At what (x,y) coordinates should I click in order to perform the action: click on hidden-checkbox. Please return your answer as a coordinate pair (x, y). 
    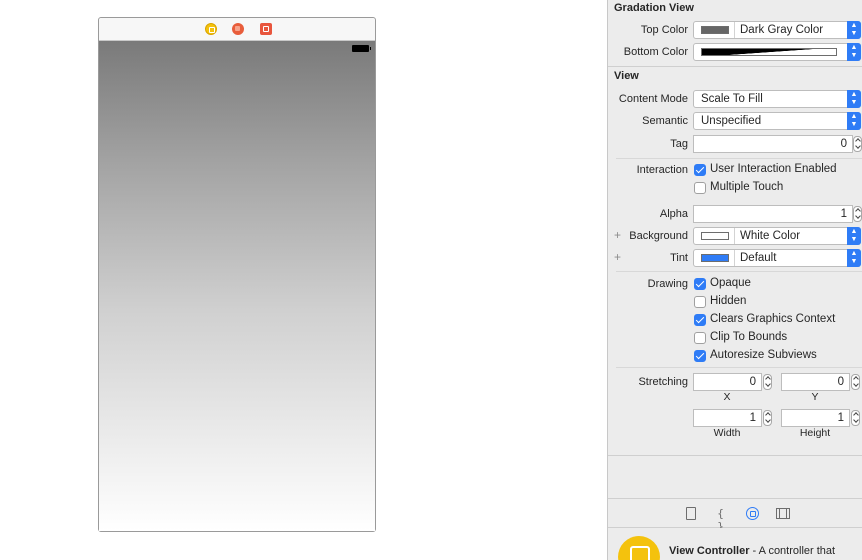
    Looking at the image, I should click on (700, 302).